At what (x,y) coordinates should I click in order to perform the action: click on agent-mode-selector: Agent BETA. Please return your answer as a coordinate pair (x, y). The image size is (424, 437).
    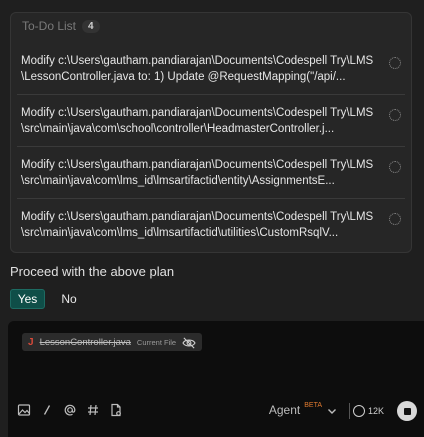
    Looking at the image, I should click on (303, 410).